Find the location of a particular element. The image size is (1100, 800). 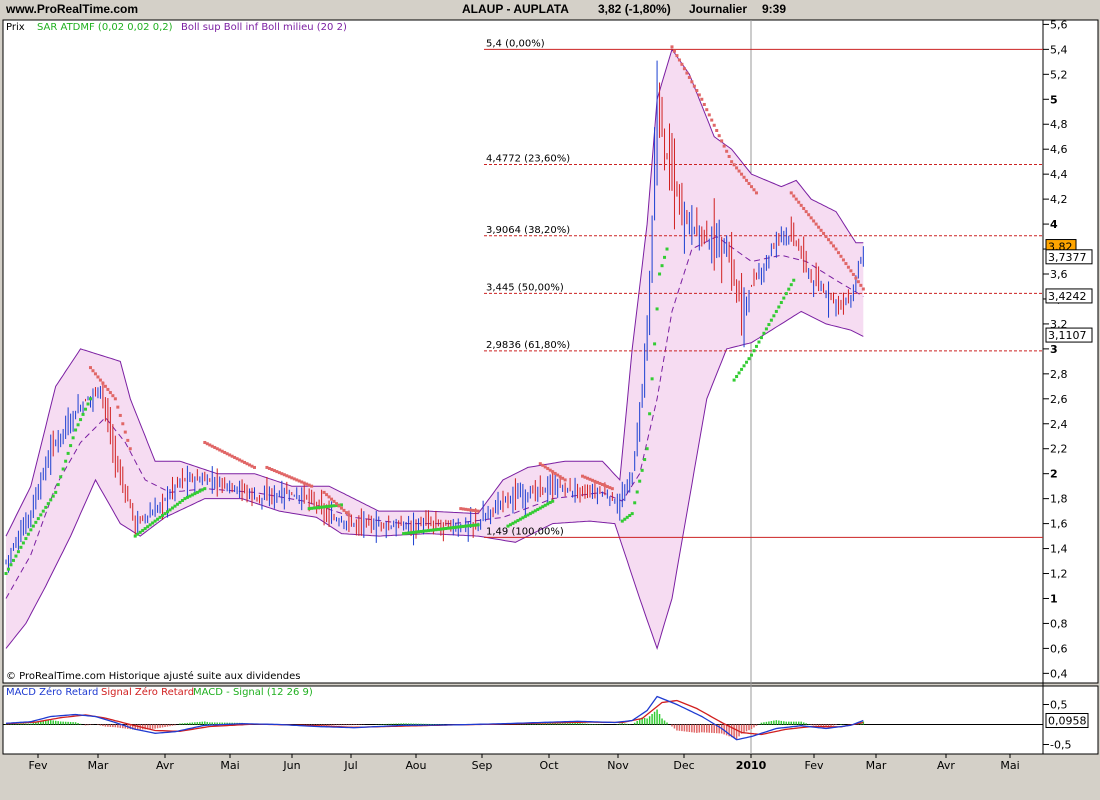

price-tick-label: 1,8 is located at coordinates (1059, 499).